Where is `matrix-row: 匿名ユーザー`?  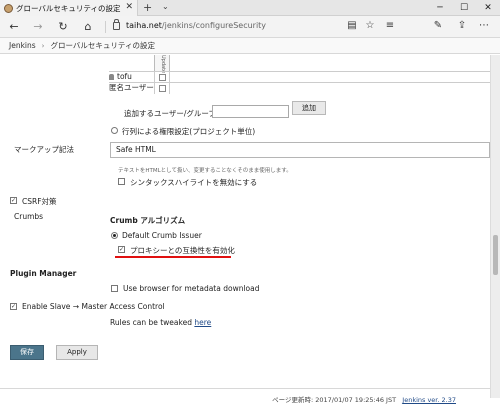 matrix-row: 匿名ユーザー is located at coordinates (299, 88).